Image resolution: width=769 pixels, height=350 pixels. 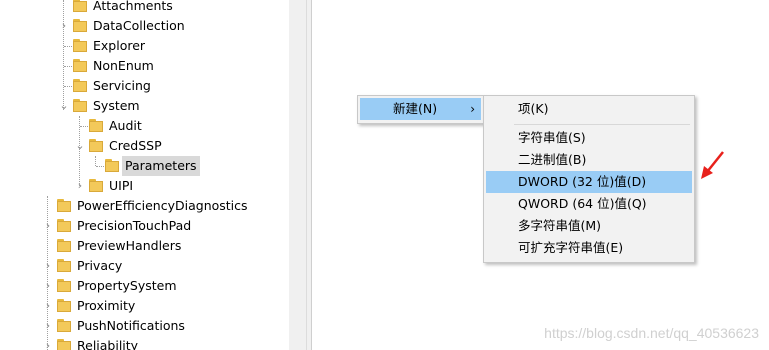 I want to click on menu-item-string-value: 字符串值(S), so click(x=589, y=138).